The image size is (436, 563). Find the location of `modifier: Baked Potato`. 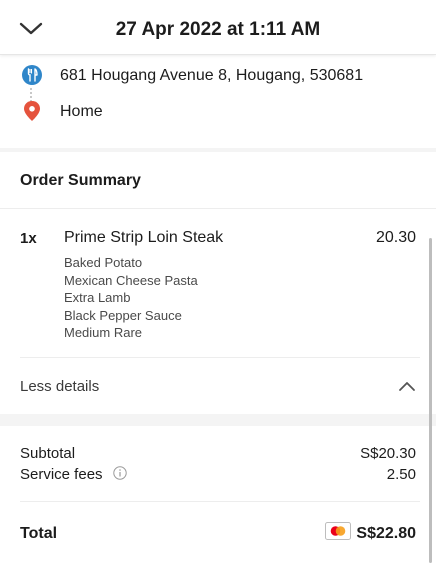

modifier: Baked Potato is located at coordinates (103, 262).